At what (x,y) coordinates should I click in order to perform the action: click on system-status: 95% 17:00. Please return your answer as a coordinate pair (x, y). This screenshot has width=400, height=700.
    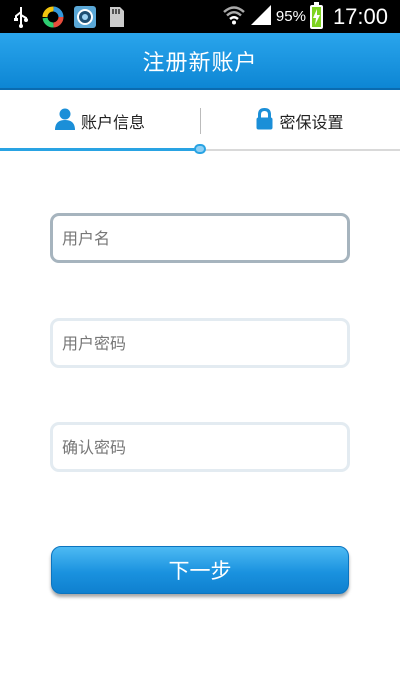
    Looking at the image, I should click on (305, 16).